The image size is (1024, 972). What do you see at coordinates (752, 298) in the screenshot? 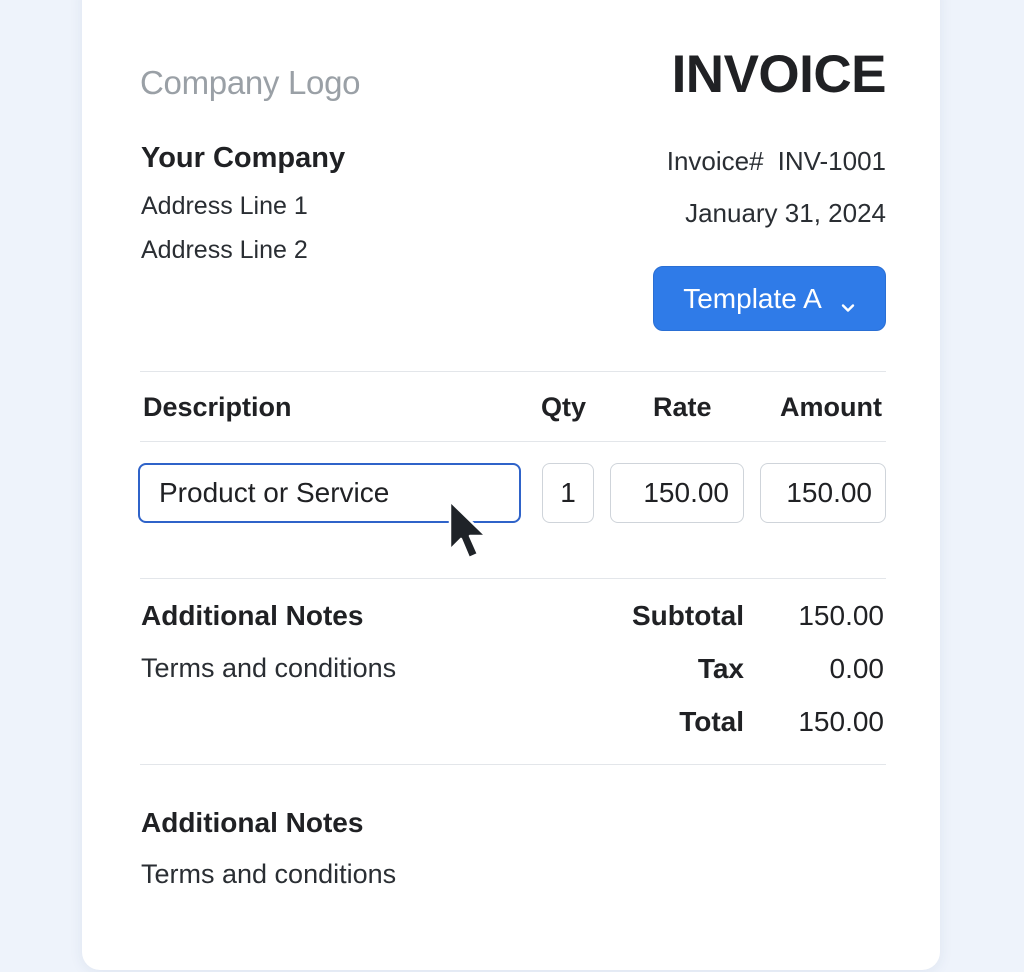
I see `template-select-label: Template A` at bounding box center [752, 298].